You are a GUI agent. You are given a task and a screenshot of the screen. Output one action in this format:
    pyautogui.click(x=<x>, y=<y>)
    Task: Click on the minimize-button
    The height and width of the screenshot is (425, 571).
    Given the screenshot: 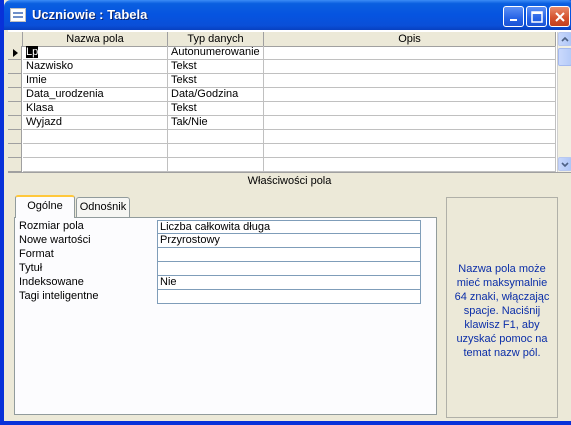 What is the action you would take?
    pyautogui.click(x=513, y=16)
    